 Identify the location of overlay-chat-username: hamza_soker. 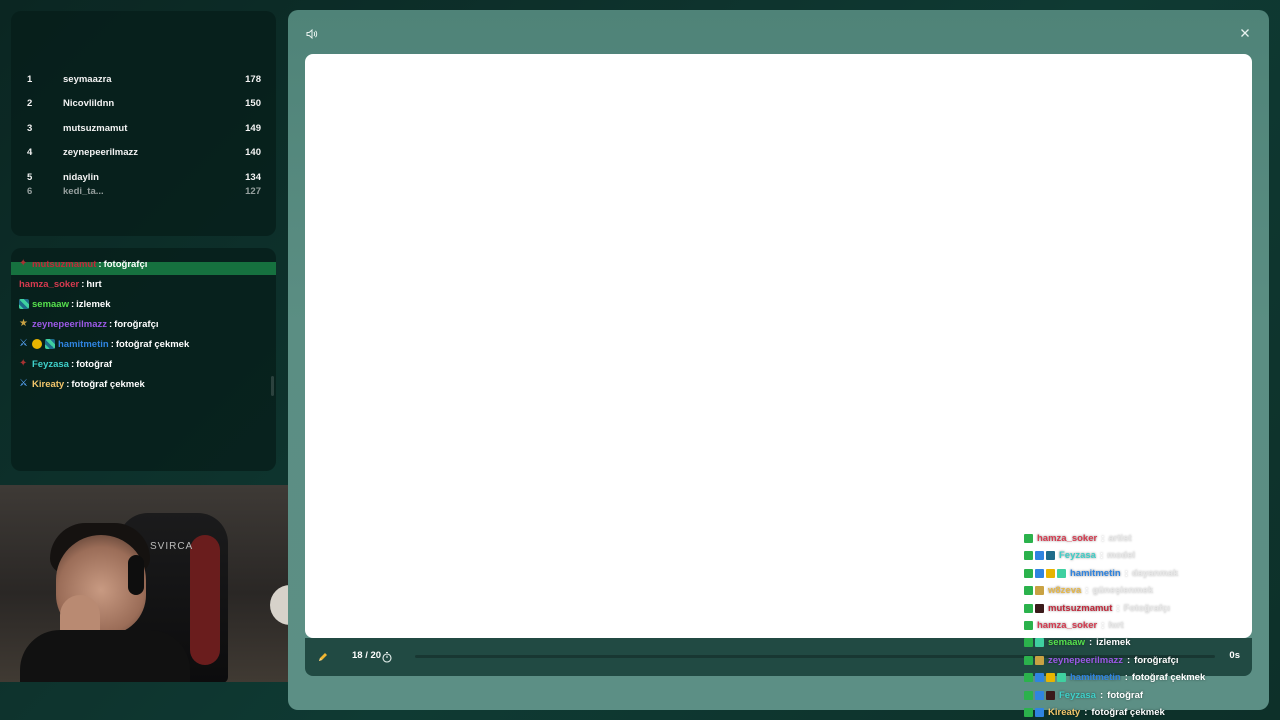
(1067, 625).